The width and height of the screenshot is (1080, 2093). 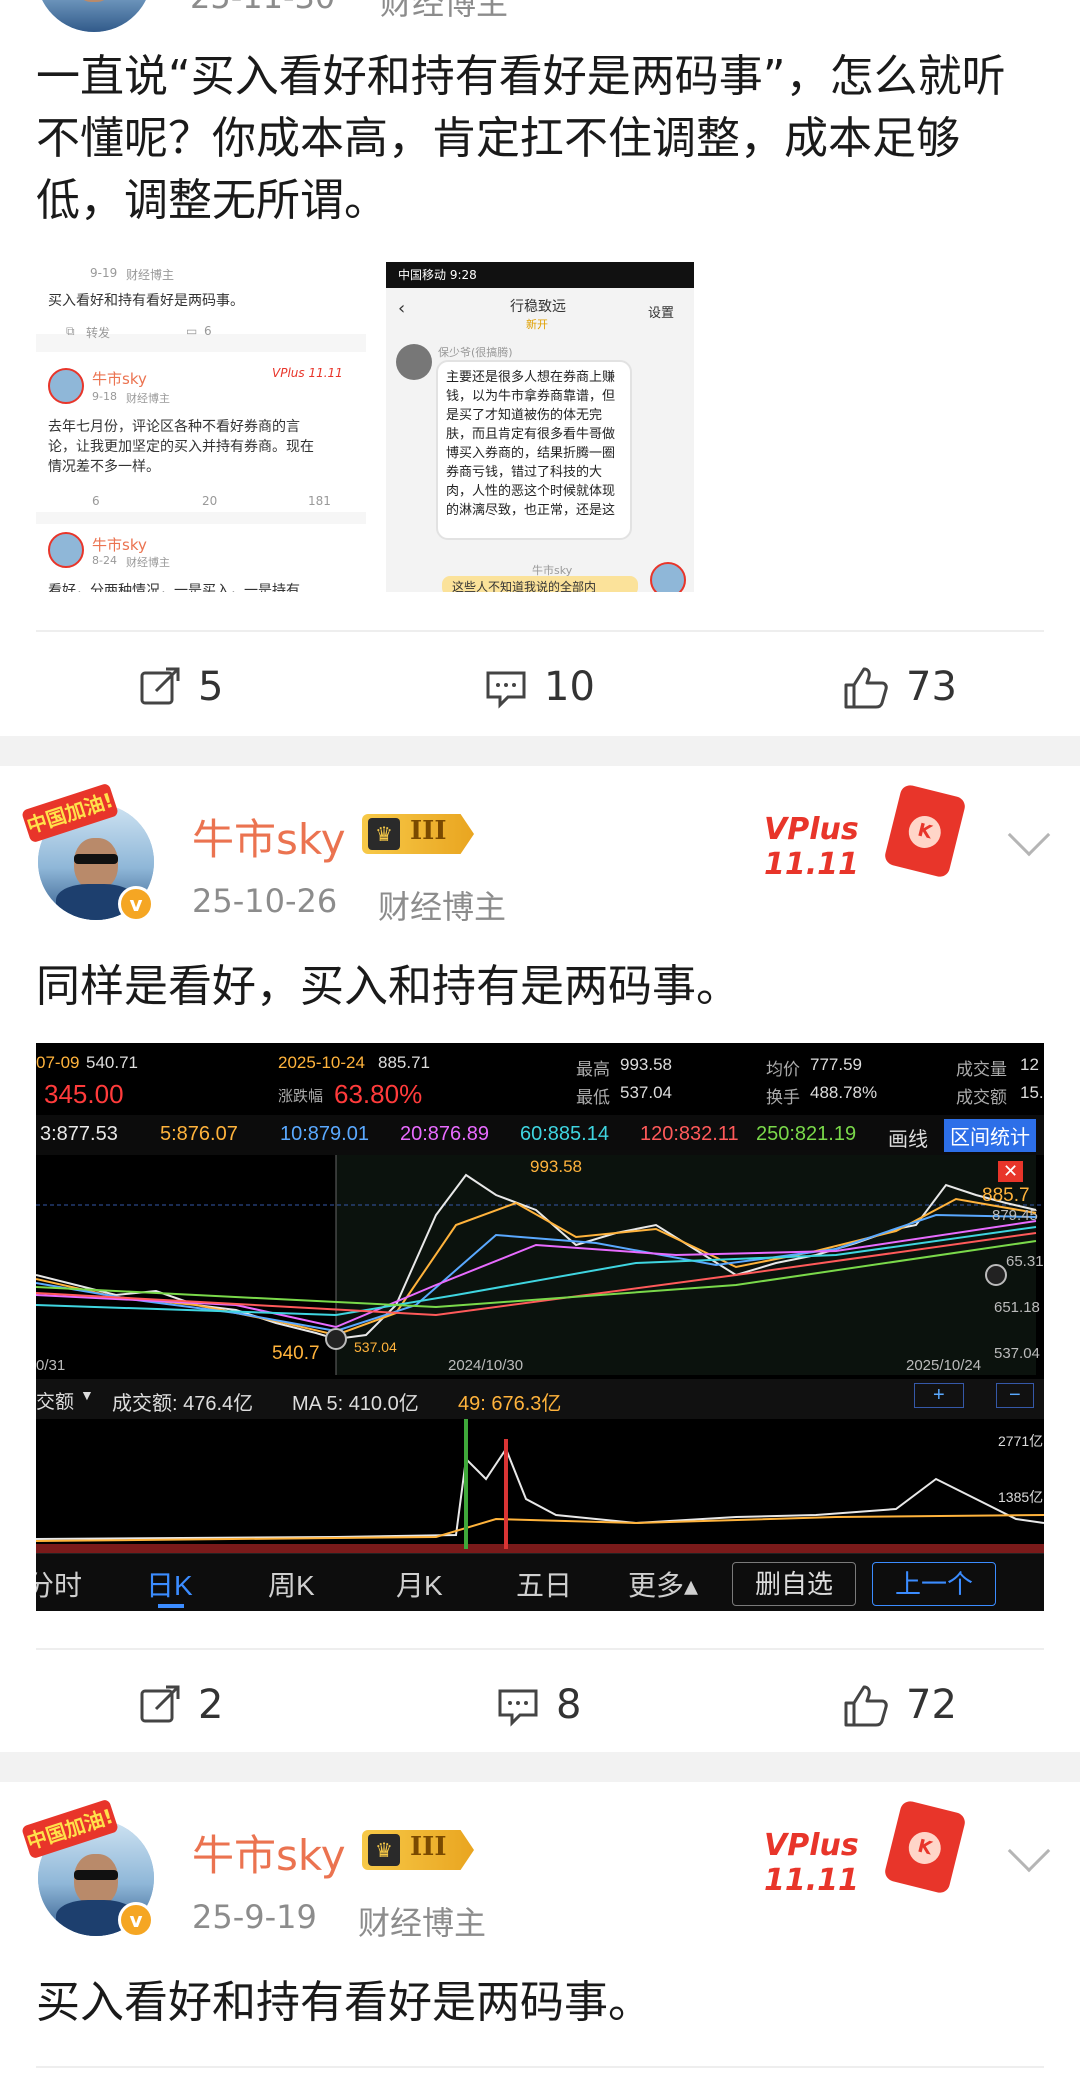 I want to click on post-actions: 5 10 73, so click(x=540, y=687).